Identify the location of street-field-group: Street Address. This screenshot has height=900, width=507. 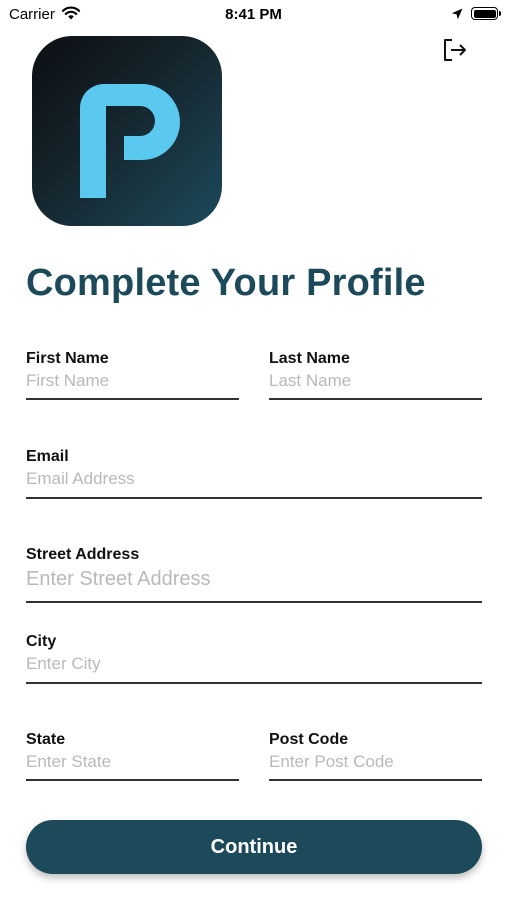
(254, 574).